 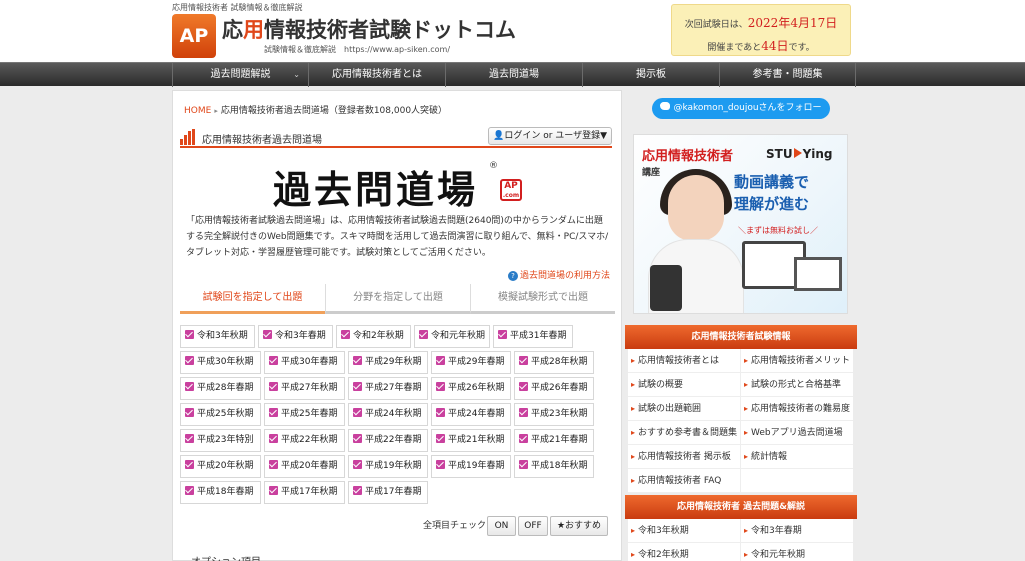 I want to click on side-link: 応用情報技術者メリット, so click(x=796, y=361).